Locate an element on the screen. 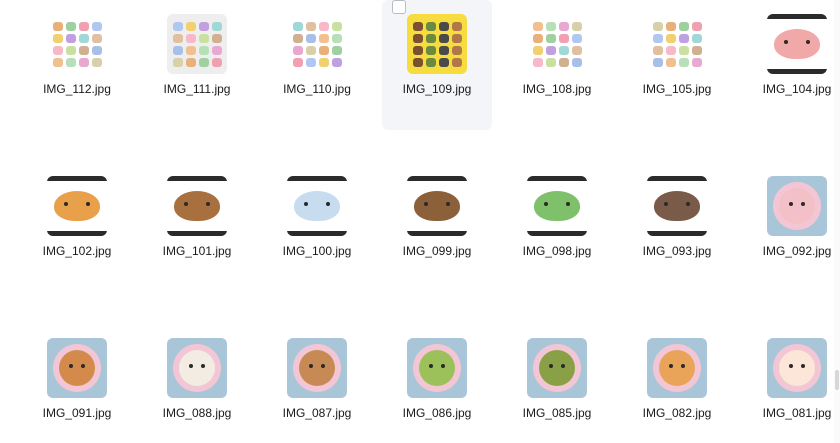 This screenshot has width=840, height=443. file-tile: IMG_102.jpg is located at coordinates (77, 227).